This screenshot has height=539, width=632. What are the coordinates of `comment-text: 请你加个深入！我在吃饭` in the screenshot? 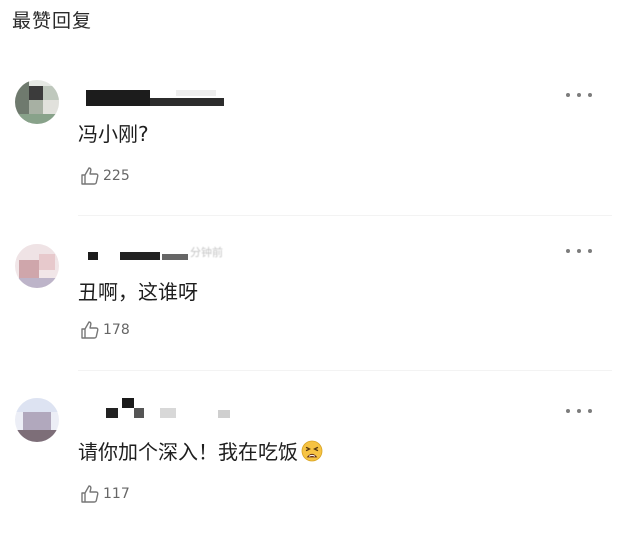 It's located at (200, 451).